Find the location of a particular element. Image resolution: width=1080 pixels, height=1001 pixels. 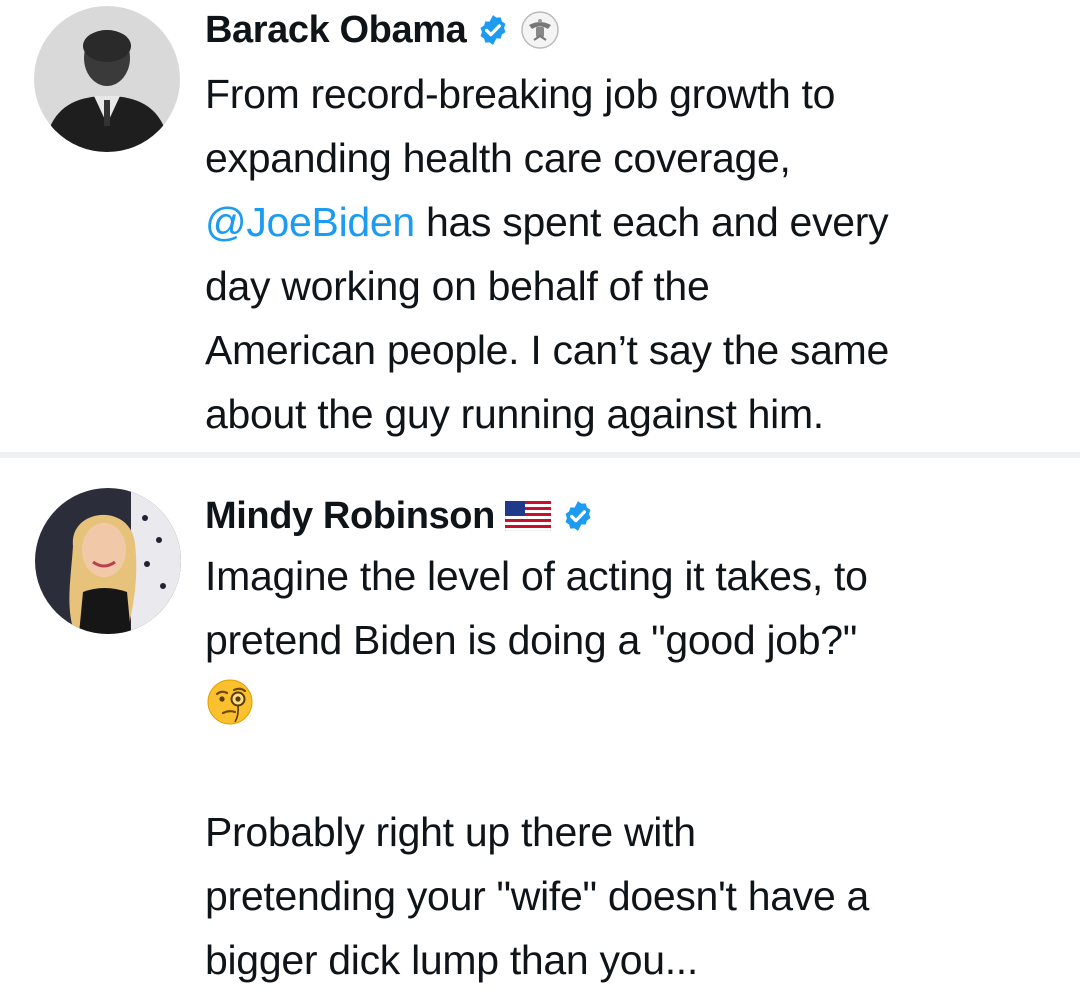

mention-link: @JoeBiden is located at coordinates (310, 222).